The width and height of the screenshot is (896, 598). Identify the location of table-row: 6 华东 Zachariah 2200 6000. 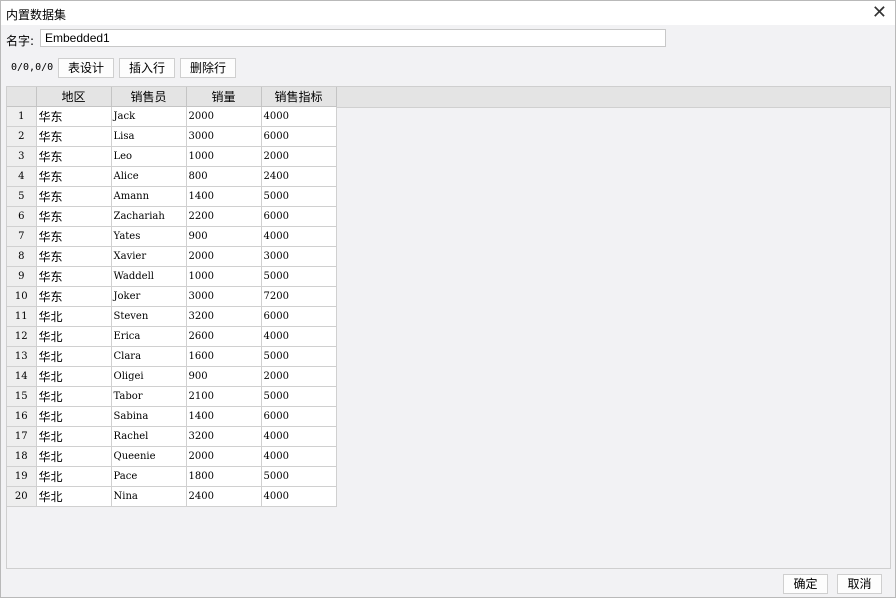
(172, 216).